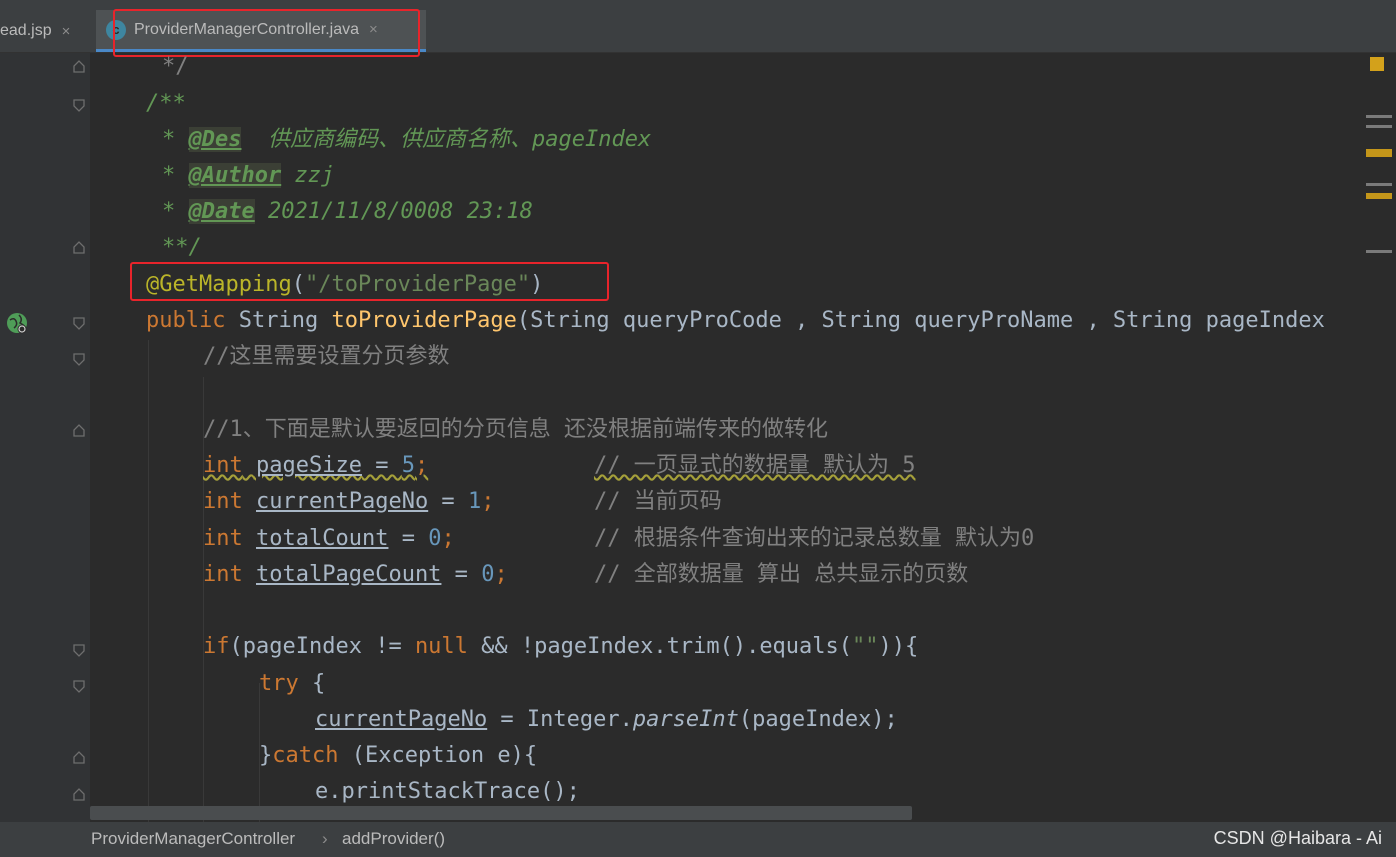 The image size is (1396, 857). I want to click on empty-string: "", so click(865, 646).